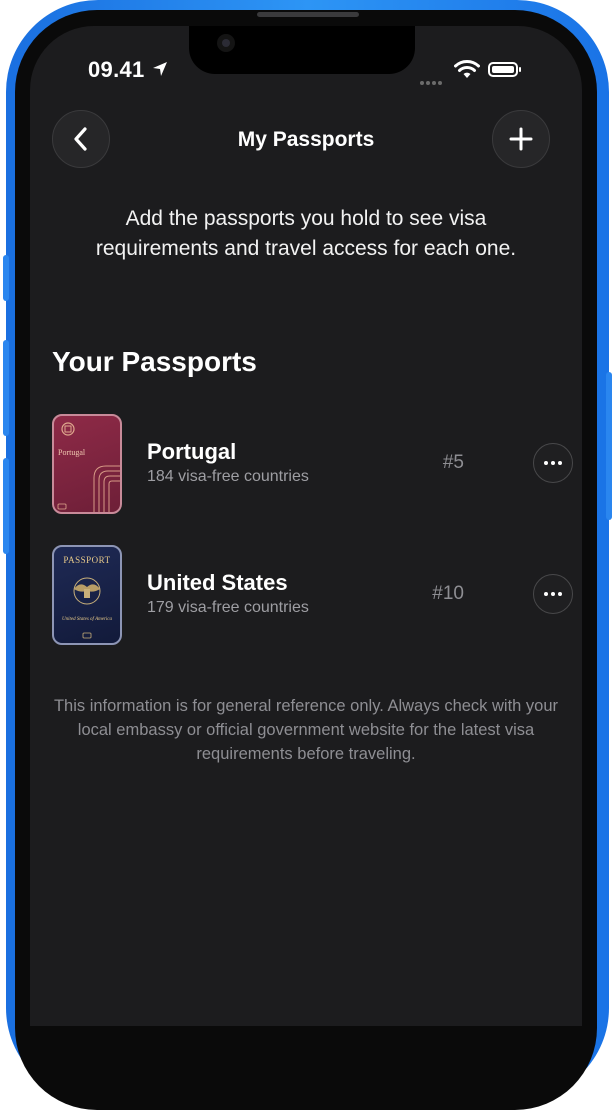  Describe the element at coordinates (467, 69) in the screenshot. I see `wifi-icon` at that location.